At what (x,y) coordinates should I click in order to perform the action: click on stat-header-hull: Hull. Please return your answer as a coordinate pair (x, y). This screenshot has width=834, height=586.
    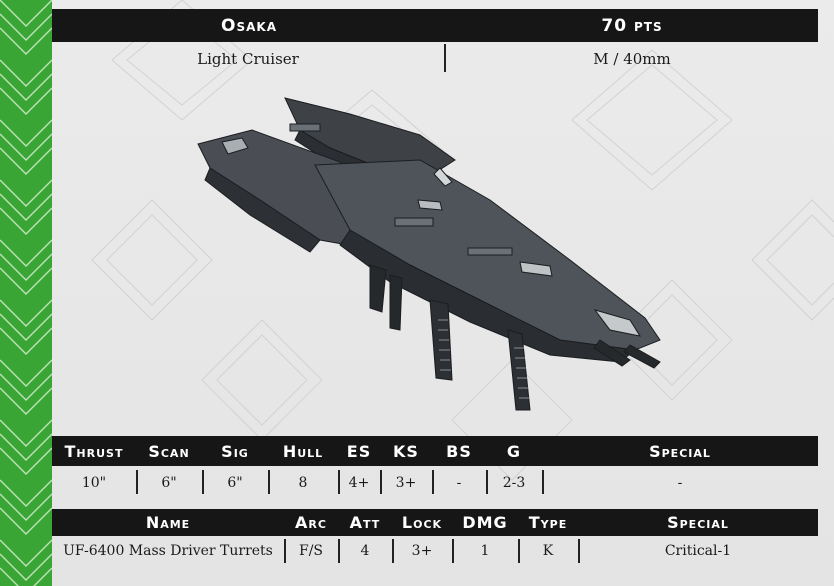
    Looking at the image, I should click on (303, 451).